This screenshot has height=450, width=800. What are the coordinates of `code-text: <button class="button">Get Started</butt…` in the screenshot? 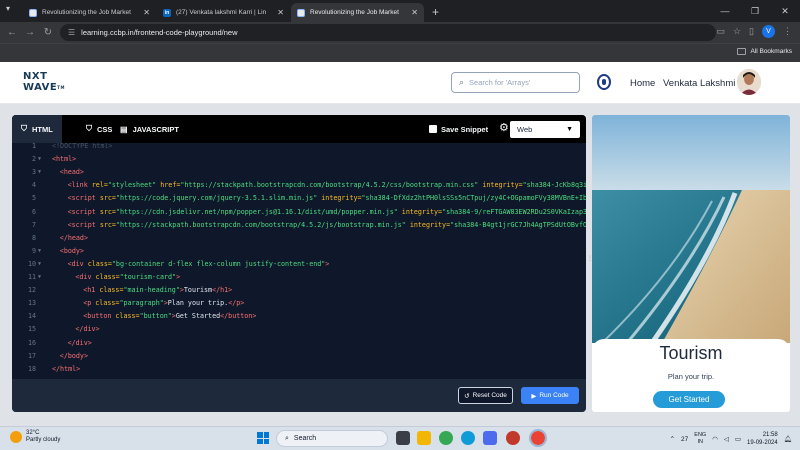 It's located at (170, 316).